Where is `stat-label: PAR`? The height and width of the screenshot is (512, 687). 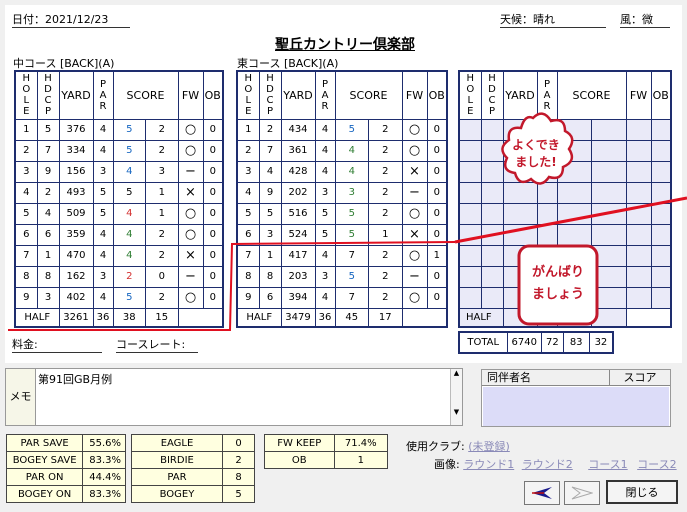
stat-label: PAR is located at coordinates (177, 477).